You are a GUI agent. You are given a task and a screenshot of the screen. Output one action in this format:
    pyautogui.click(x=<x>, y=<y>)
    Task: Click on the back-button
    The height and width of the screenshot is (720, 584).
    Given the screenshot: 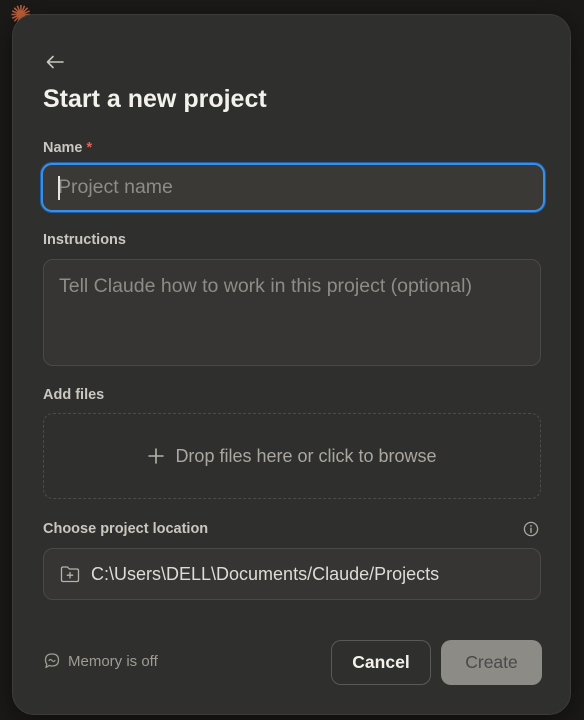 What is the action you would take?
    pyautogui.click(x=55, y=62)
    